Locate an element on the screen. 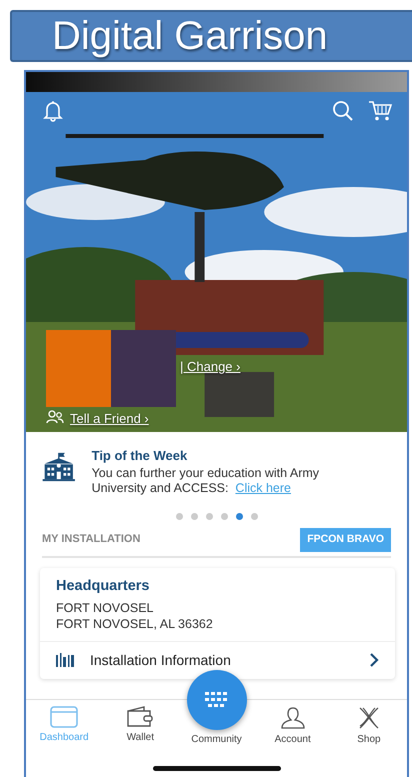  account-icon is located at coordinates (293, 718).